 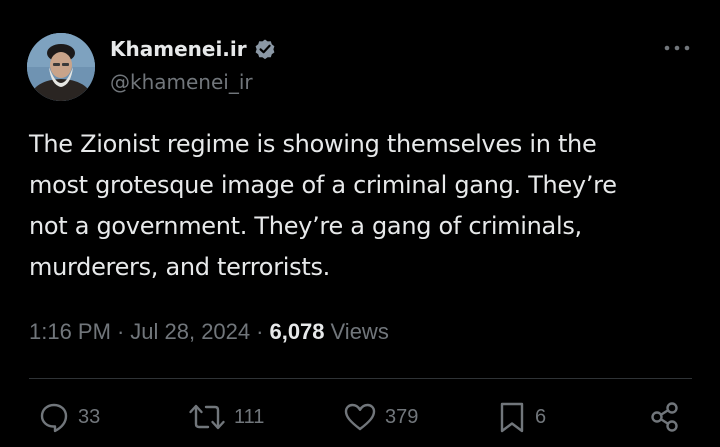 I want to click on repost-button: 111, so click(x=226, y=417).